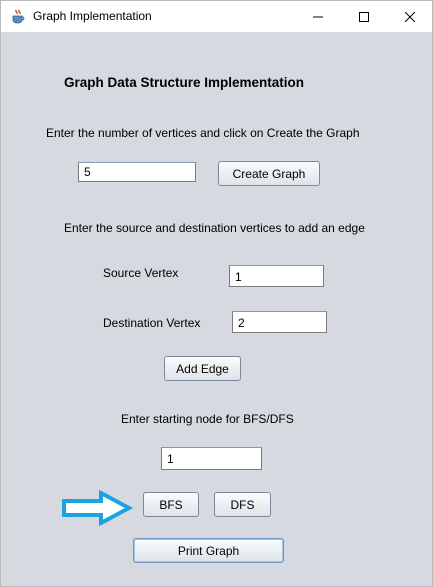 This screenshot has width=433, height=587. Describe the element at coordinates (211, 458) in the screenshot. I see `start-node-input: 1` at that location.